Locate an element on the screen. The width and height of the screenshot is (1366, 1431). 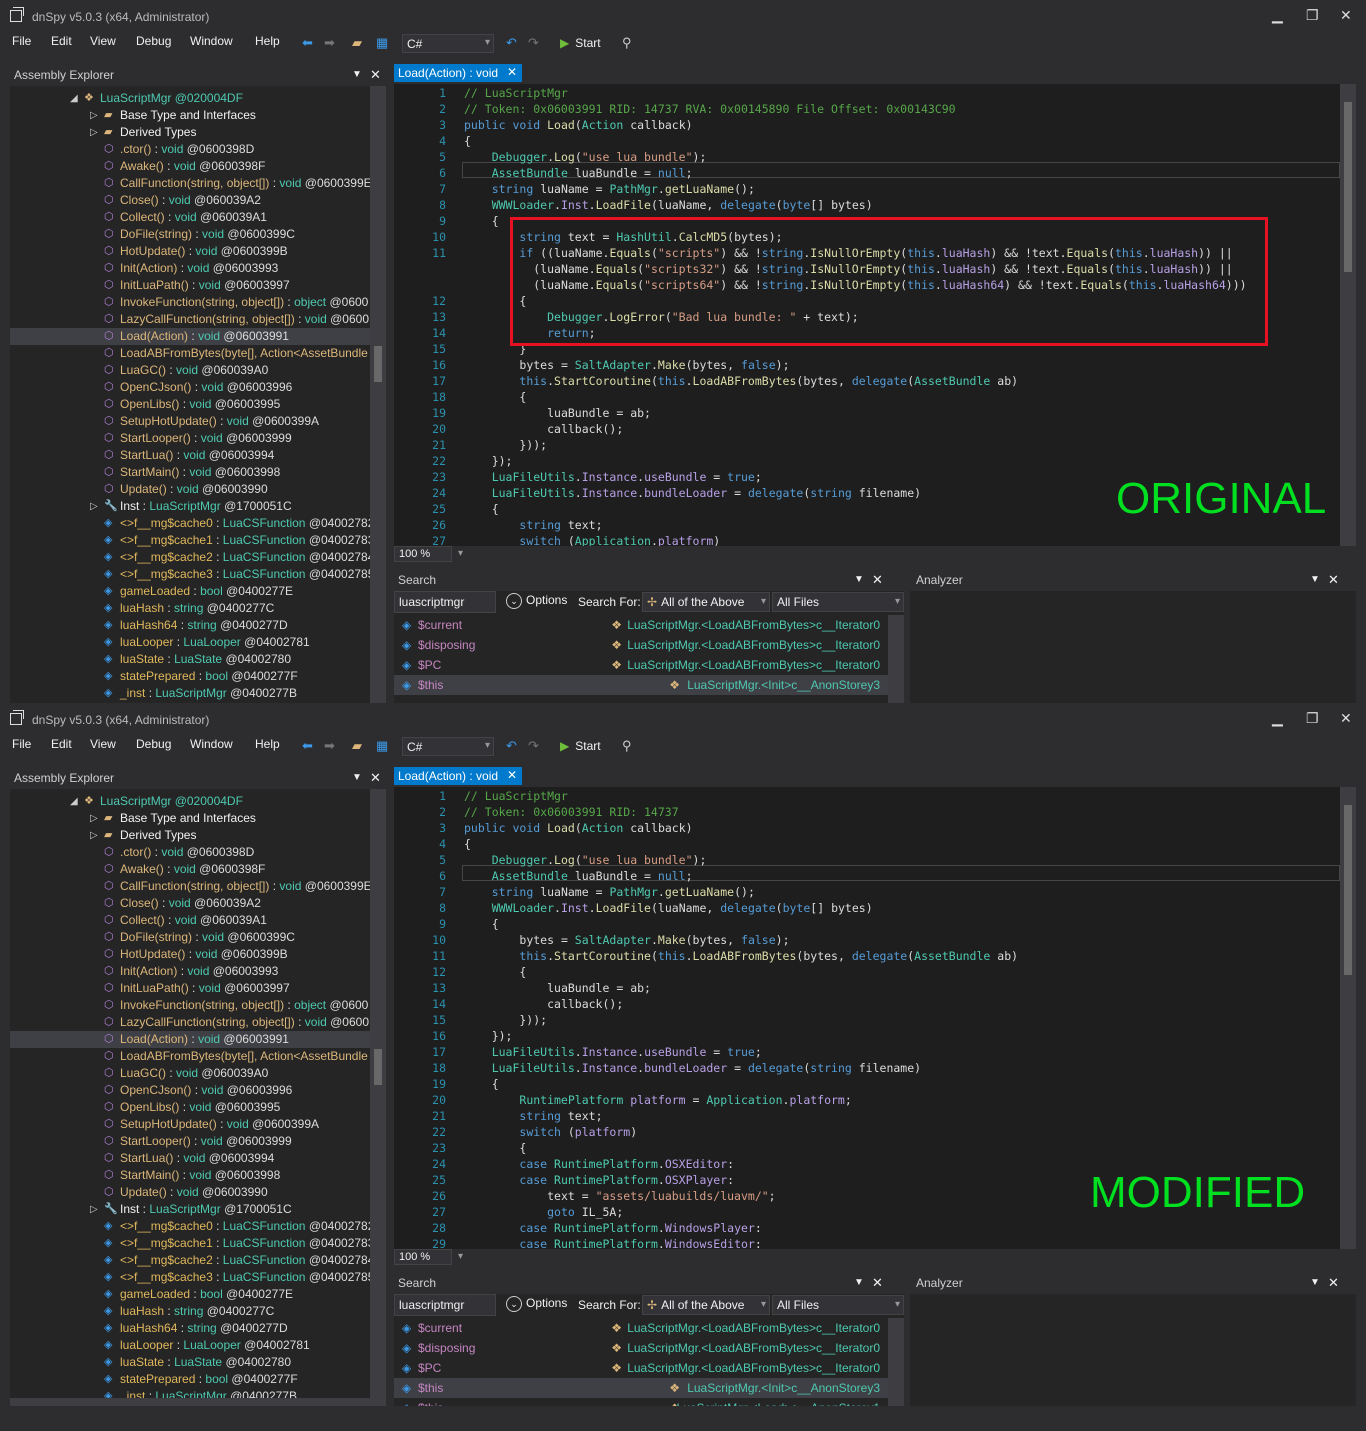
tree-item: ⬡ OpenCJson() : void @06003996 is located at coordinates (190, 387).